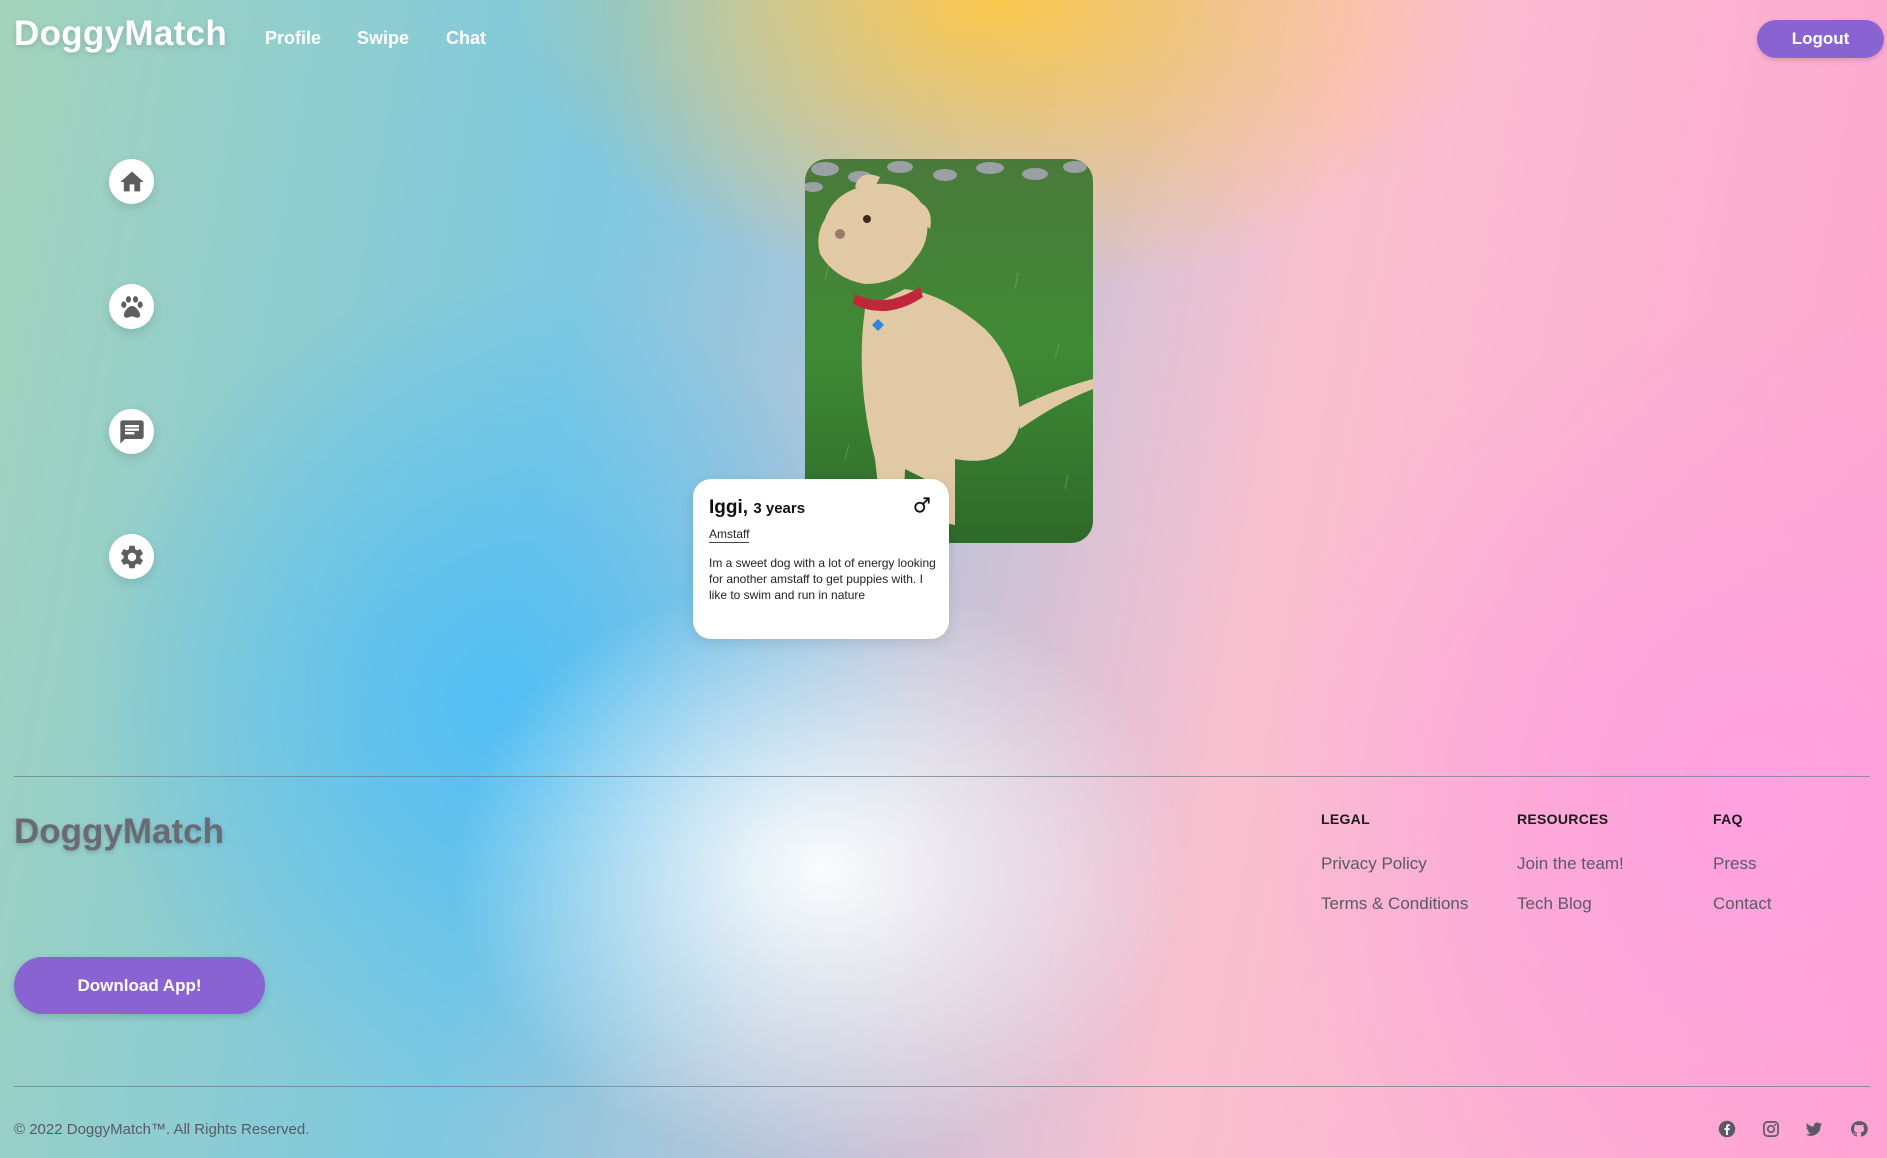  I want to click on dog-name-text: Iggi,, so click(729, 507).